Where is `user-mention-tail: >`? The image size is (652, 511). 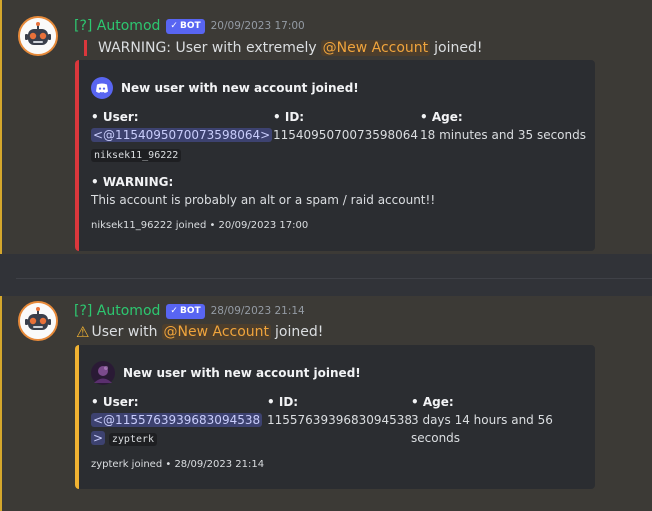 user-mention-tail: > is located at coordinates (98, 438).